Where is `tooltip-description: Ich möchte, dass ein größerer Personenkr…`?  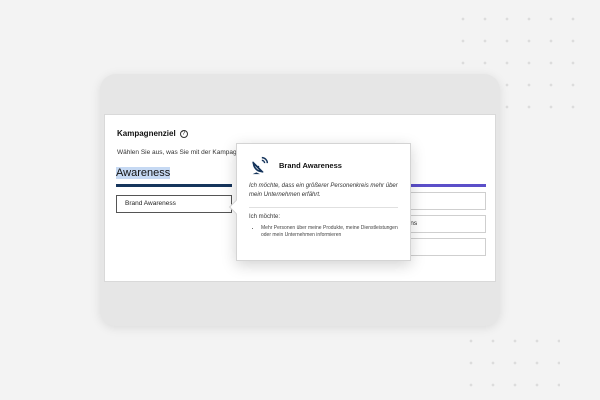 tooltip-description: Ich möchte, dass ein größerer Personenkr… is located at coordinates (323, 190).